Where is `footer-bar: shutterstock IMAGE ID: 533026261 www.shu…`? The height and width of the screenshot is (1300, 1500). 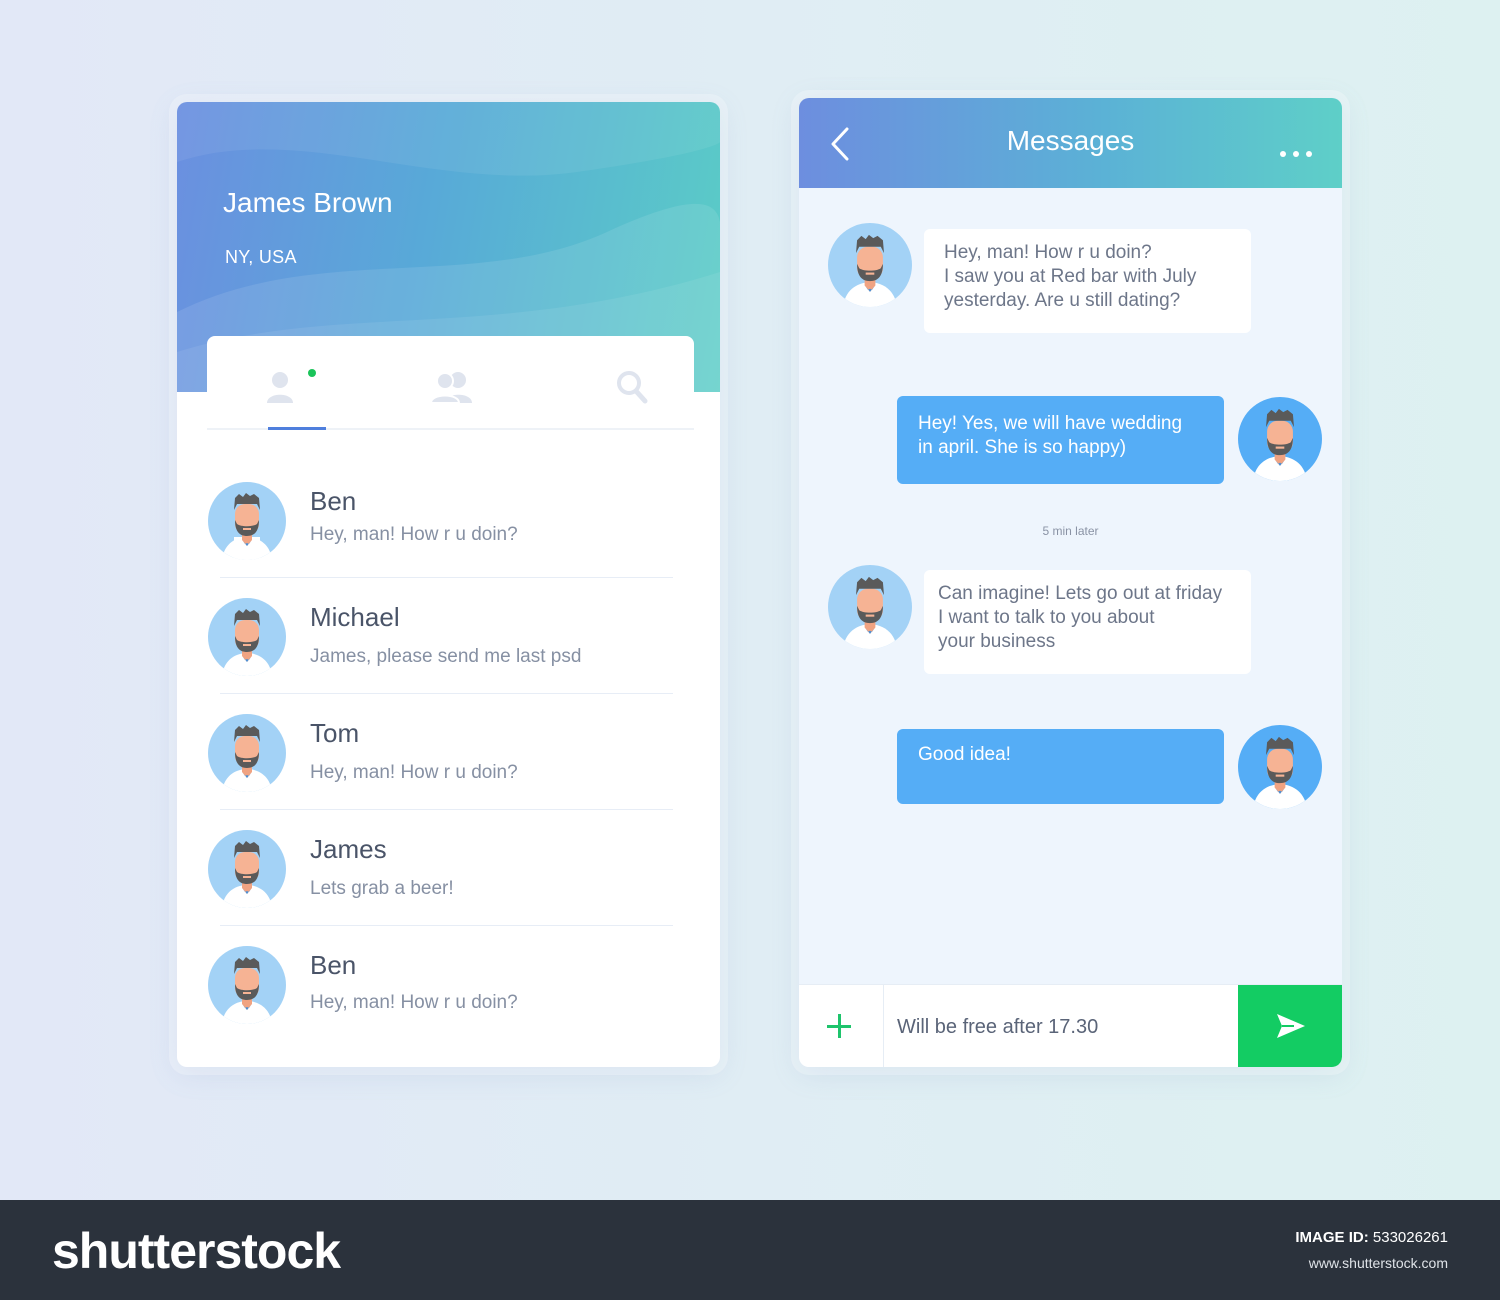 footer-bar: shutterstock IMAGE ID: 533026261 www.shu… is located at coordinates (750, 1250).